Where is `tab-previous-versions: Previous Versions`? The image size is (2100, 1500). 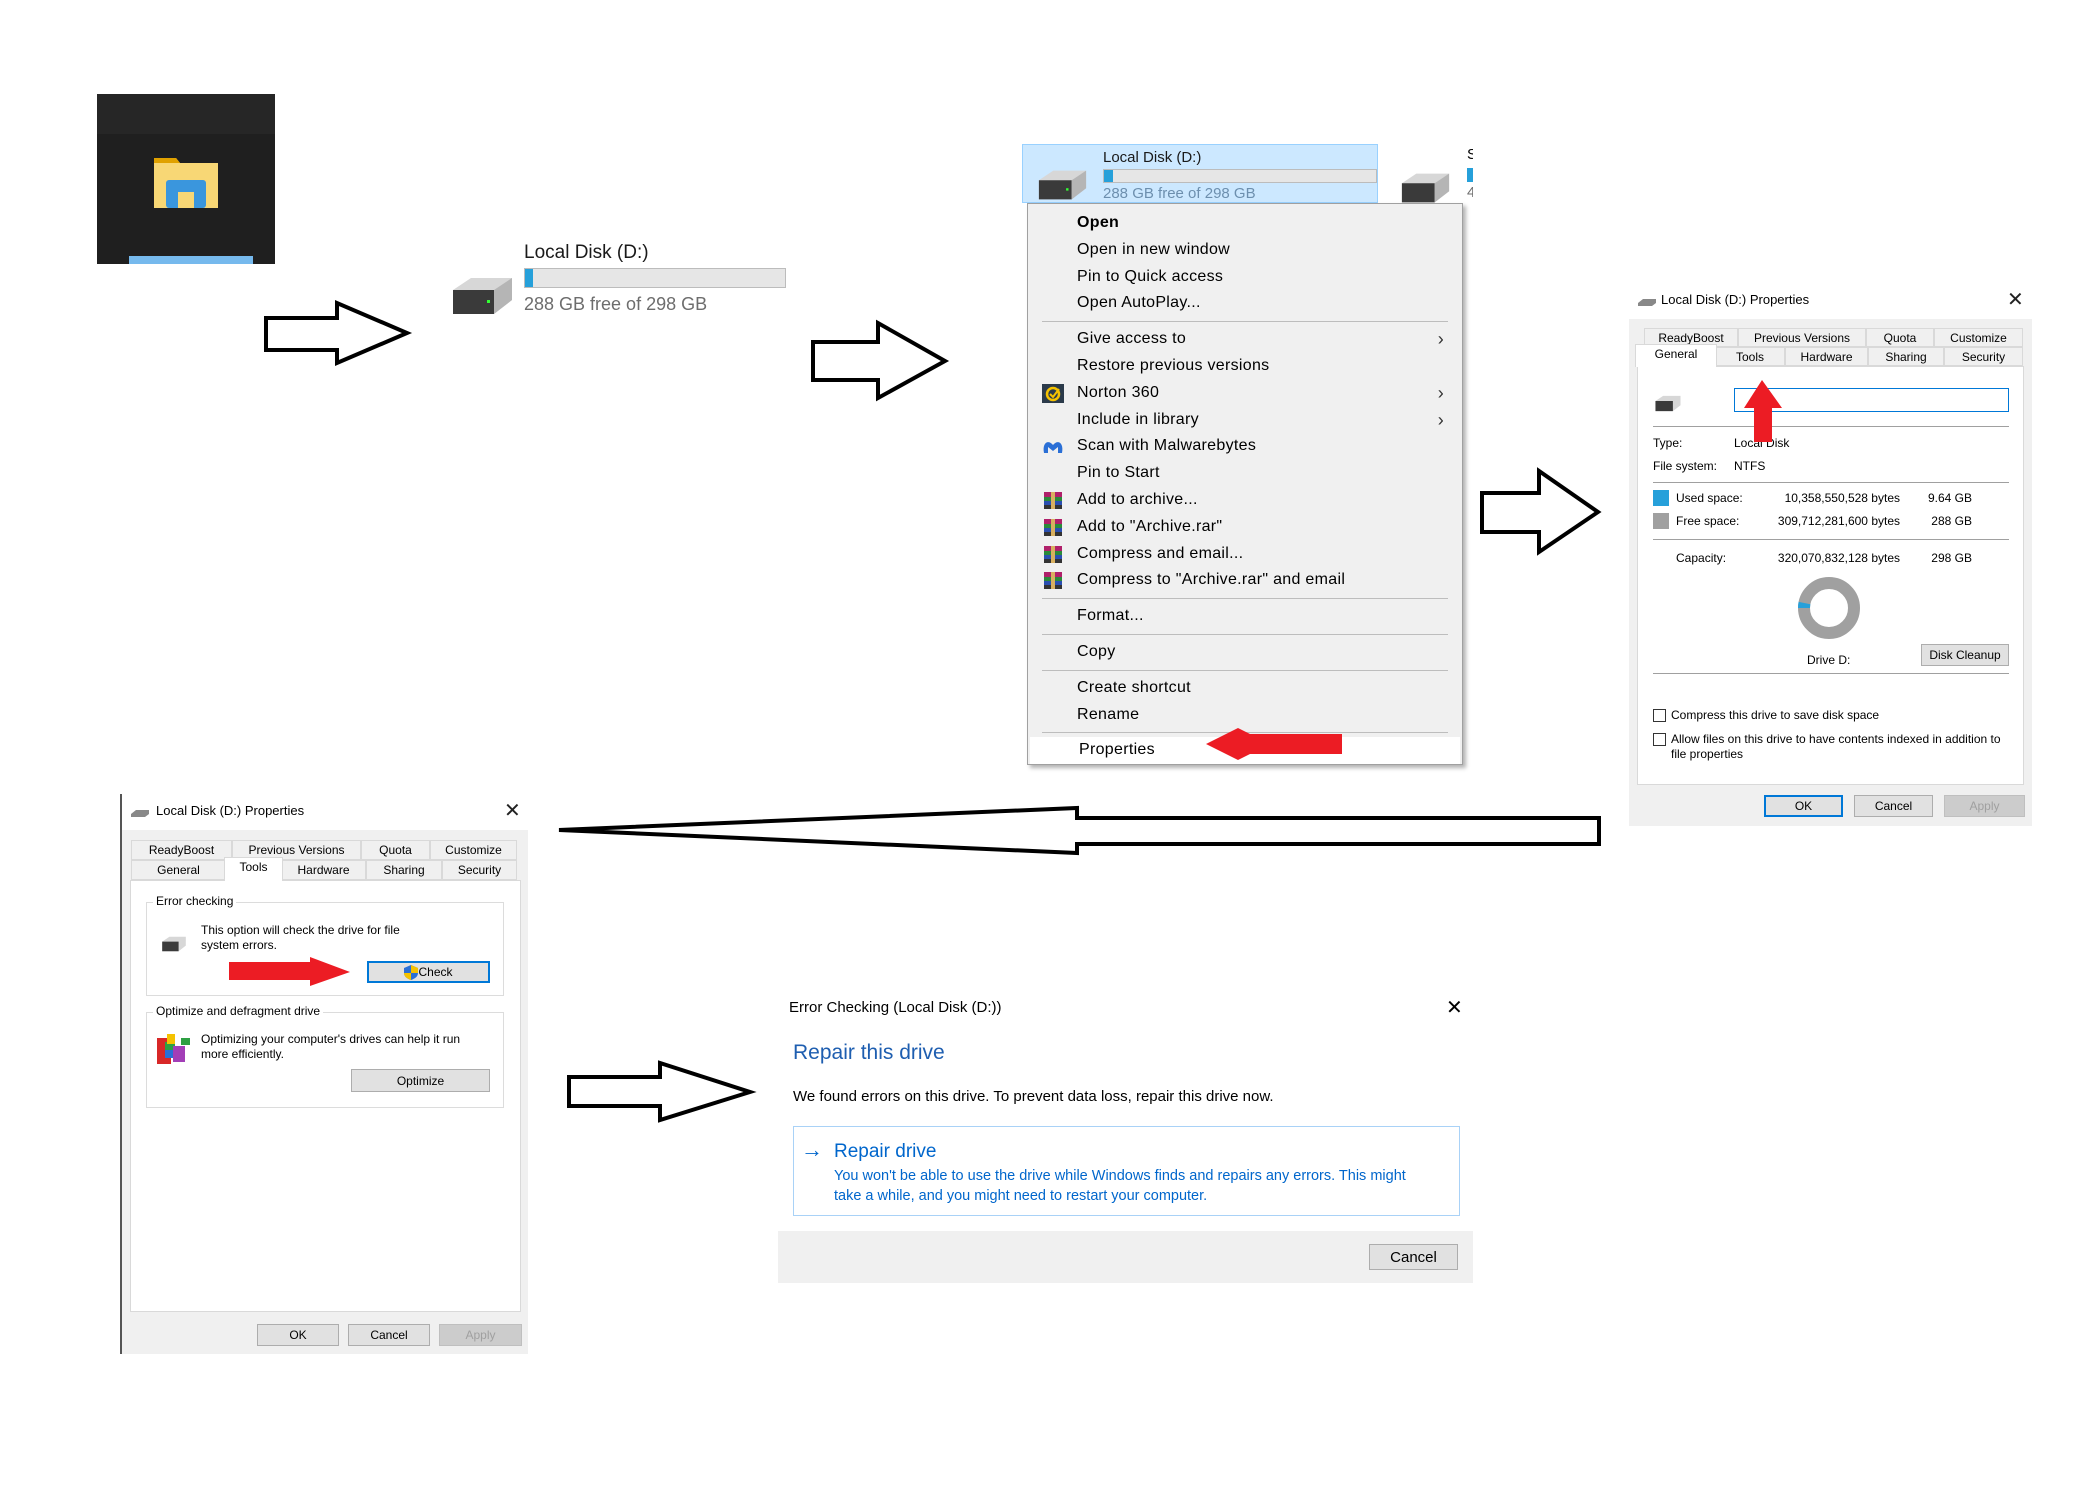
tab-previous-versions: Previous Versions is located at coordinates (1802, 337).